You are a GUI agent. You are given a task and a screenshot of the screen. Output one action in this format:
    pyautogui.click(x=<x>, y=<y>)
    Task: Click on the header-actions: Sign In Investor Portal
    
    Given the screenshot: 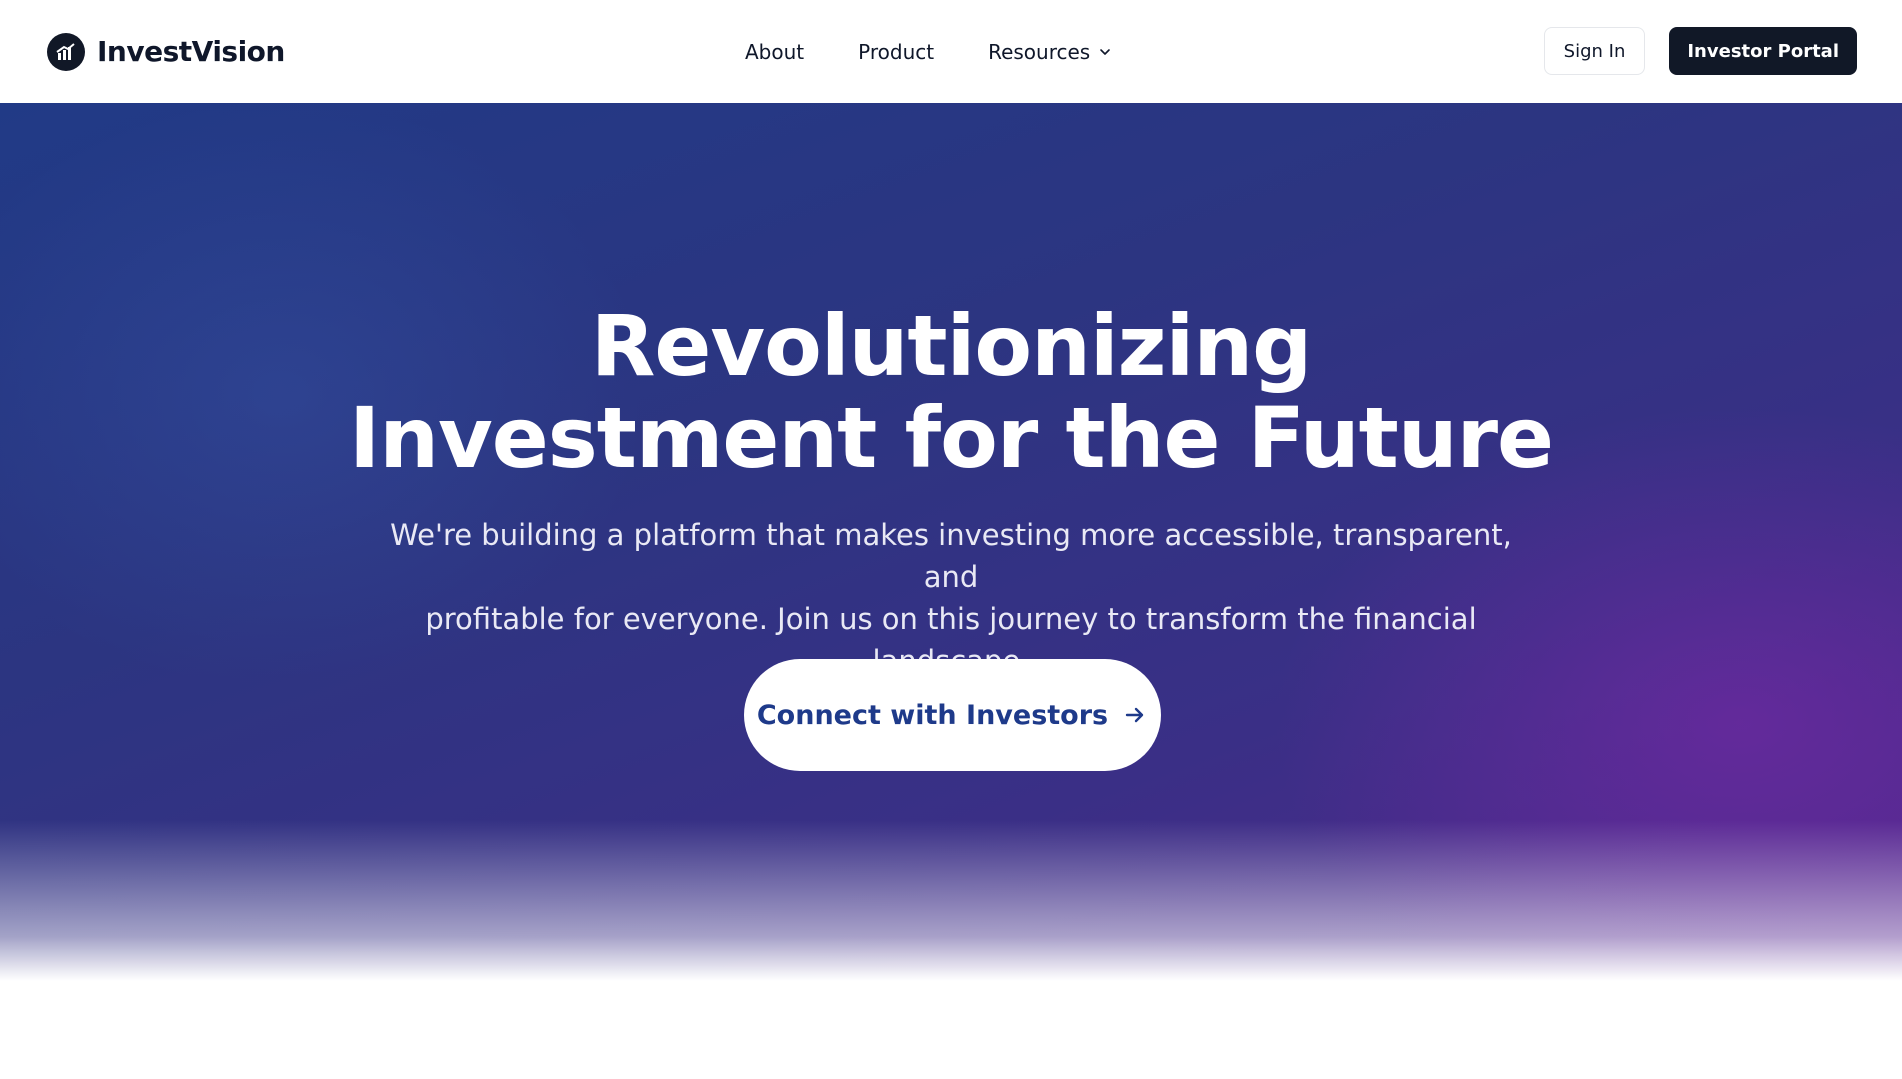 What is the action you would take?
    pyautogui.click(x=1700, y=51)
    